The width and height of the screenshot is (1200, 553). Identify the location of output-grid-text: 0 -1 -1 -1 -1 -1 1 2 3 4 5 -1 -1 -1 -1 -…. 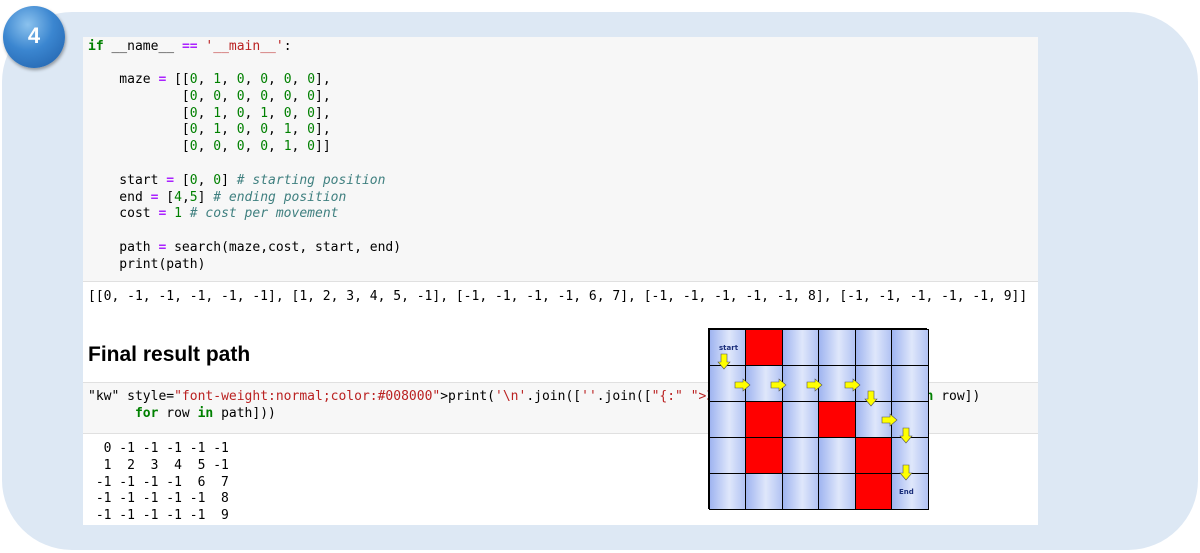
(162, 482).